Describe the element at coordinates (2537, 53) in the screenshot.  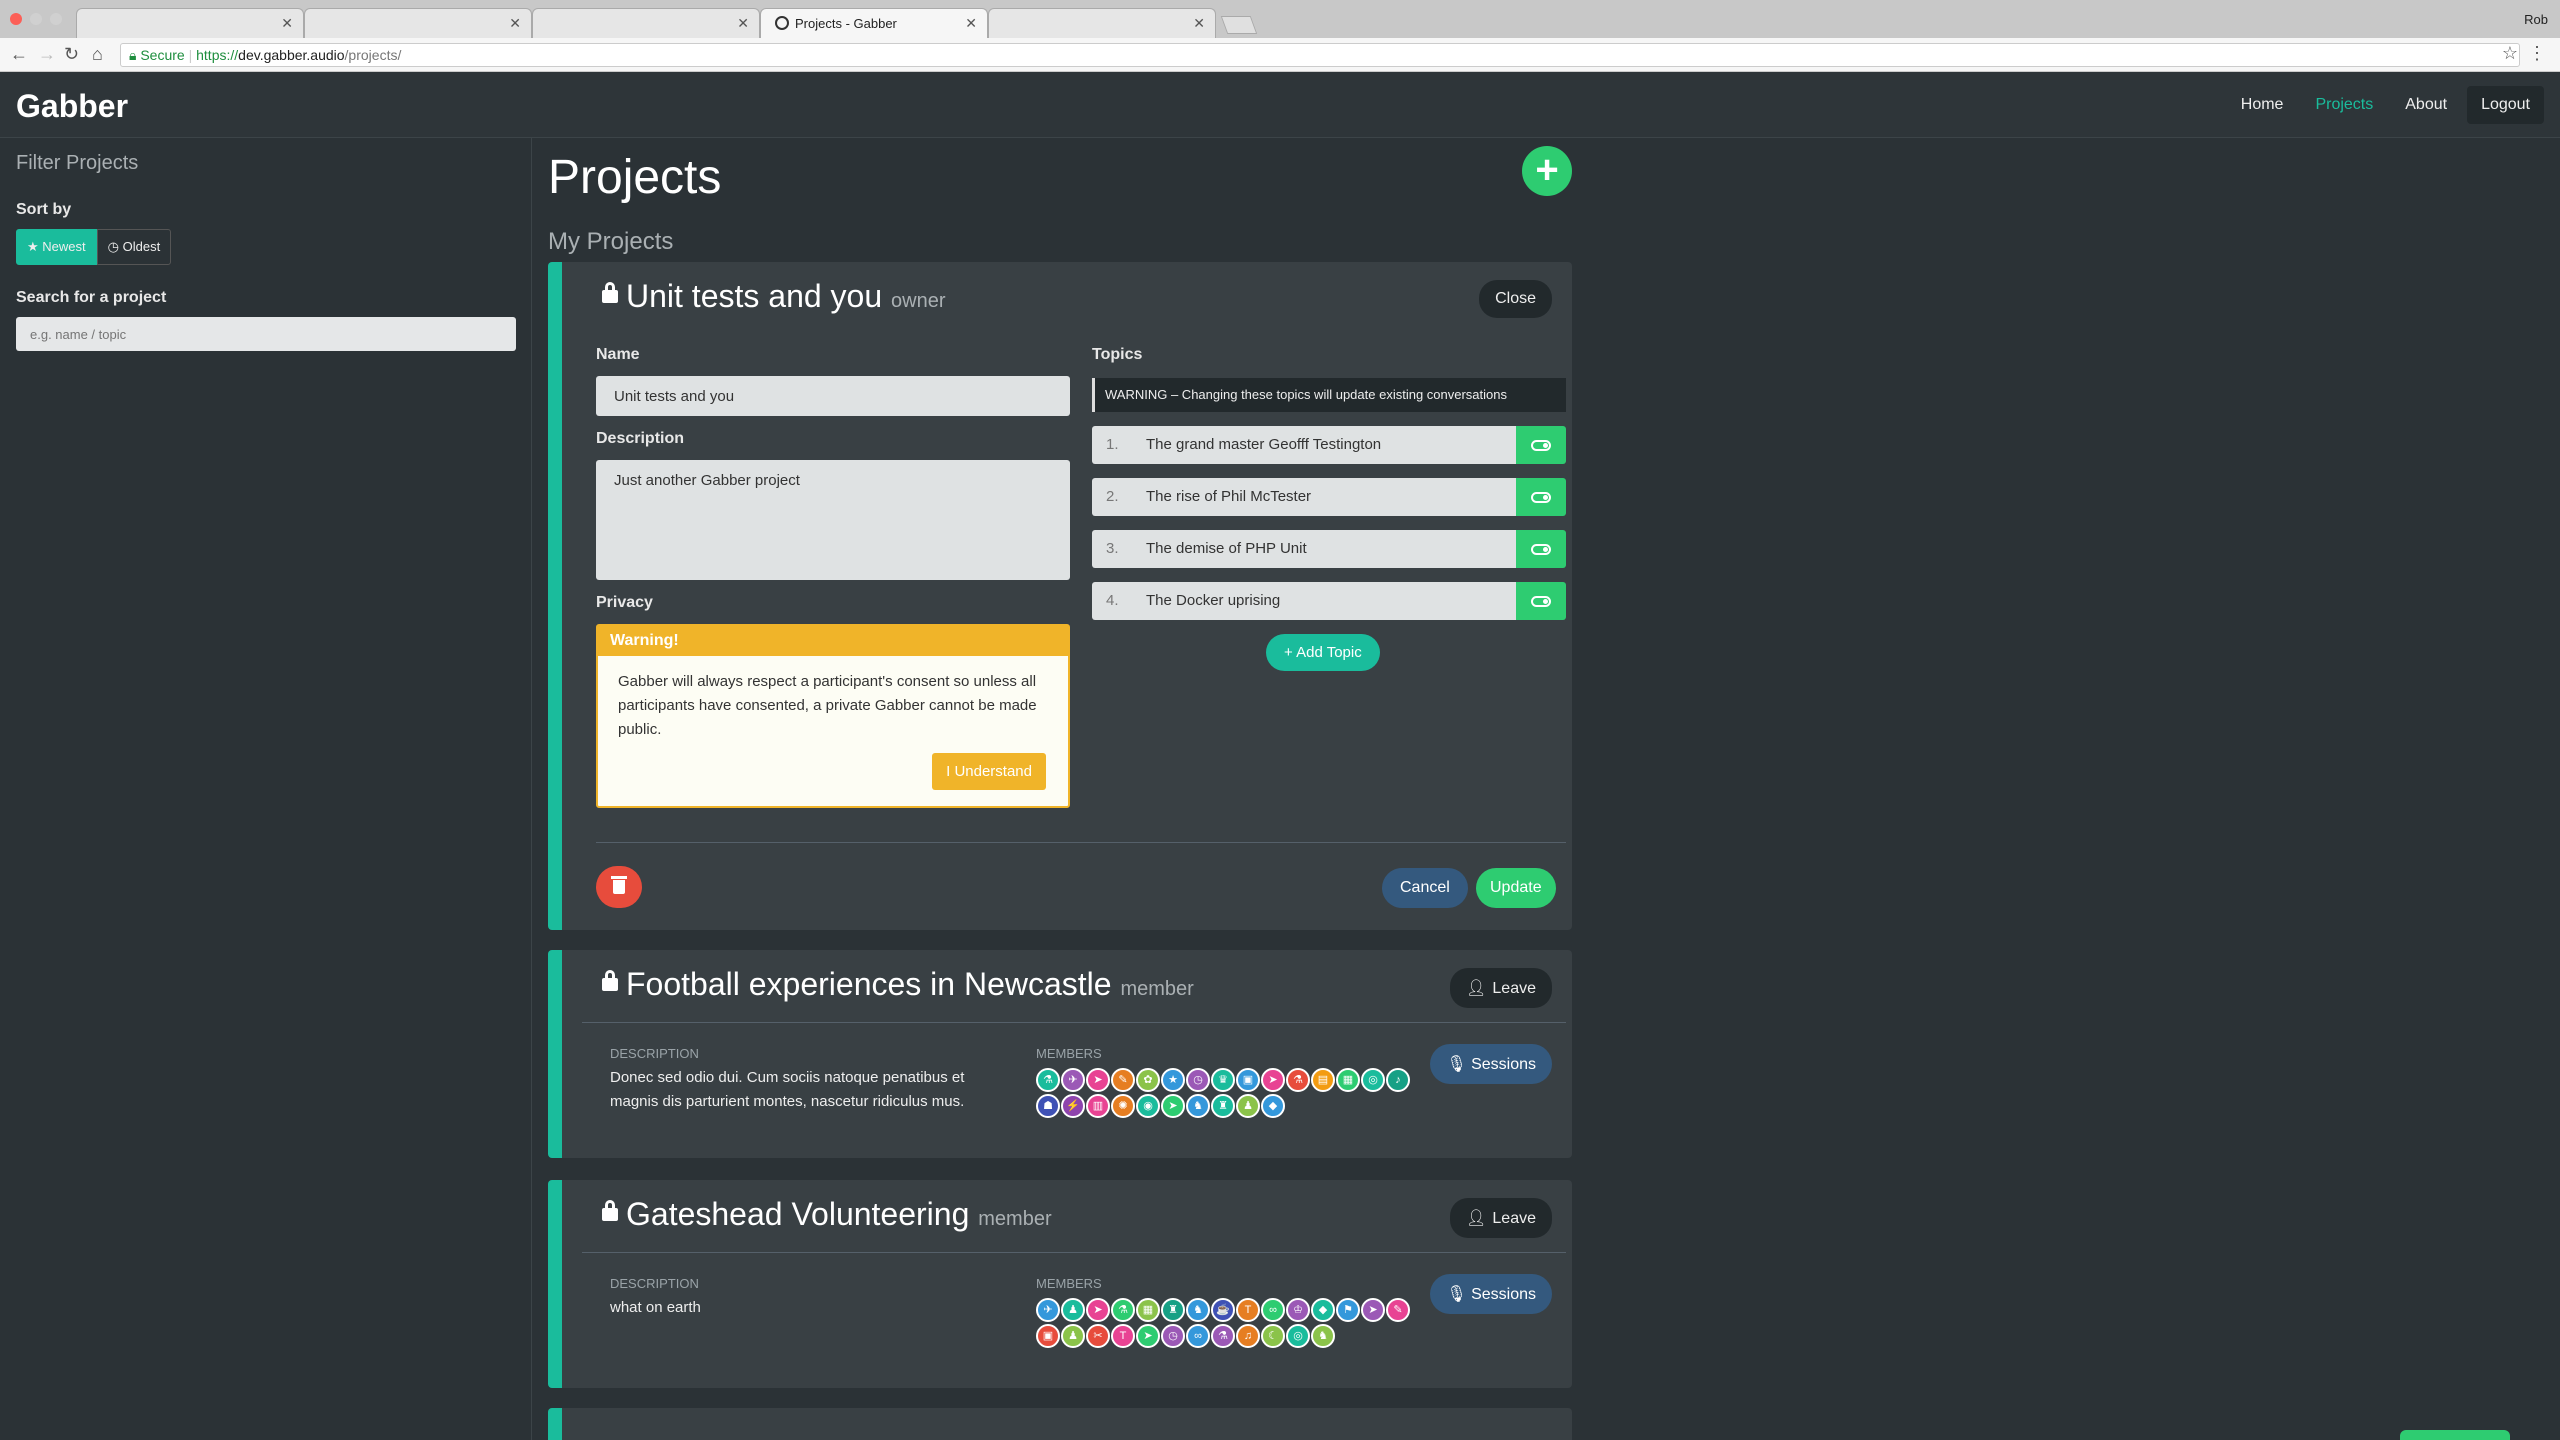
I see `browser-menu-icon: ⋮` at that location.